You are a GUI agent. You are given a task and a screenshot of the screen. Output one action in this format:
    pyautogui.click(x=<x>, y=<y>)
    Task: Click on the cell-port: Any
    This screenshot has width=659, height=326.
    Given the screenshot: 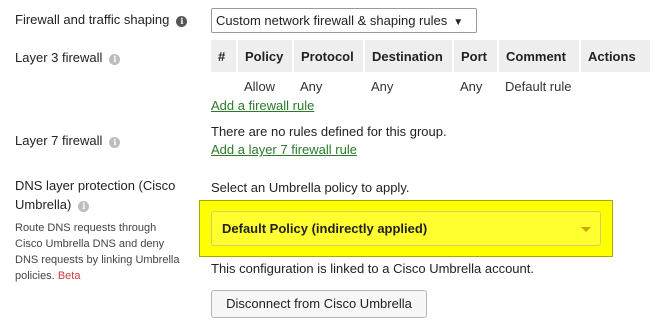 What is the action you would take?
    pyautogui.click(x=471, y=86)
    